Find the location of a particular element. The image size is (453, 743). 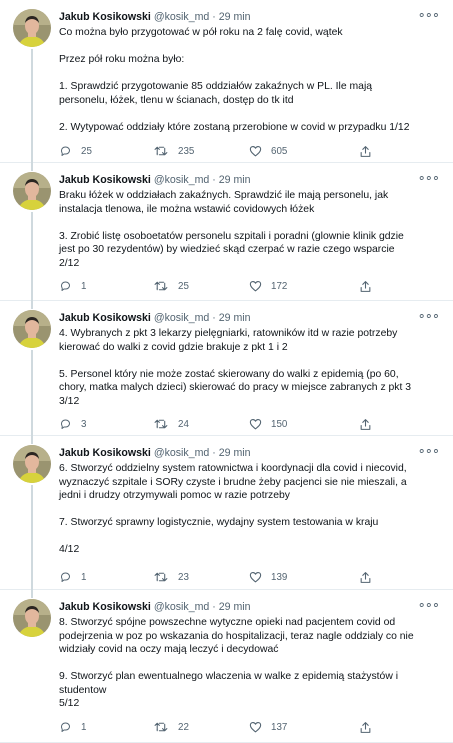

like-button: 172 is located at coordinates (268, 286).